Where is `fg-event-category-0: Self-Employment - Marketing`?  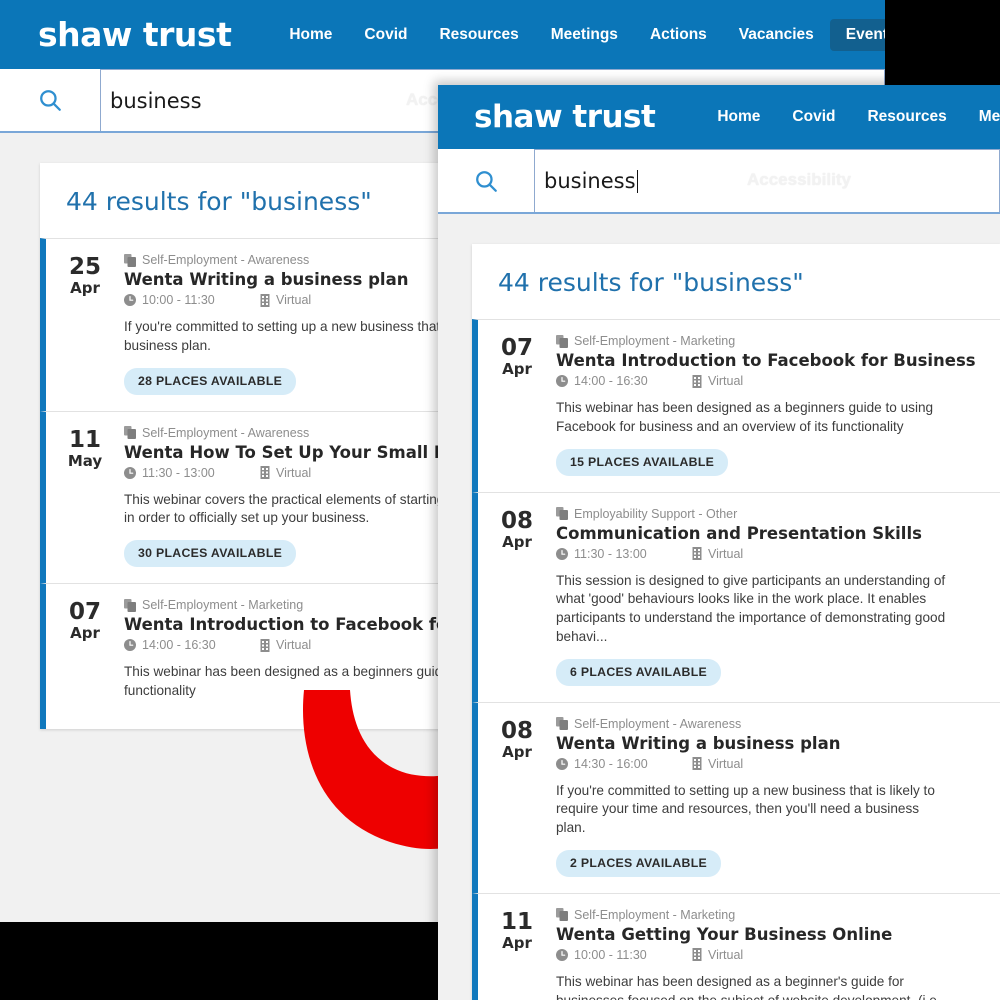 fg-event-category-0: Self-Employment - Marketing is located at coordinates (770, 341).